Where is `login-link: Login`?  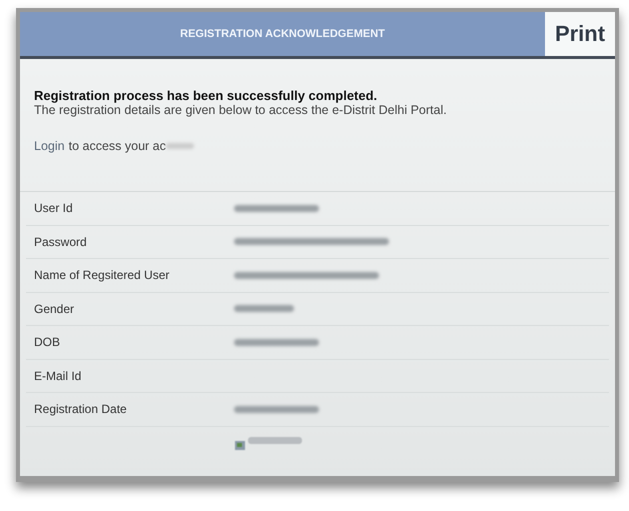
login-link: Login is located at coordinates (49, 146).